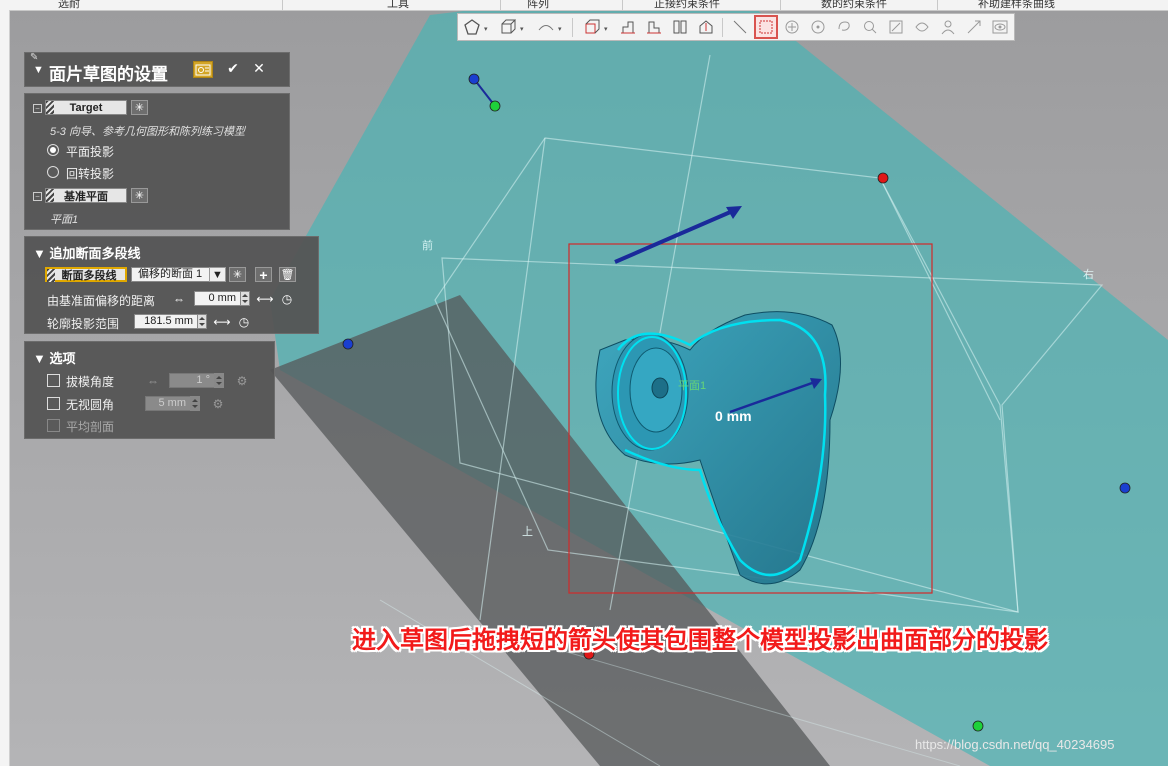  I want to click on cube-view-icon, so click(592, 27).